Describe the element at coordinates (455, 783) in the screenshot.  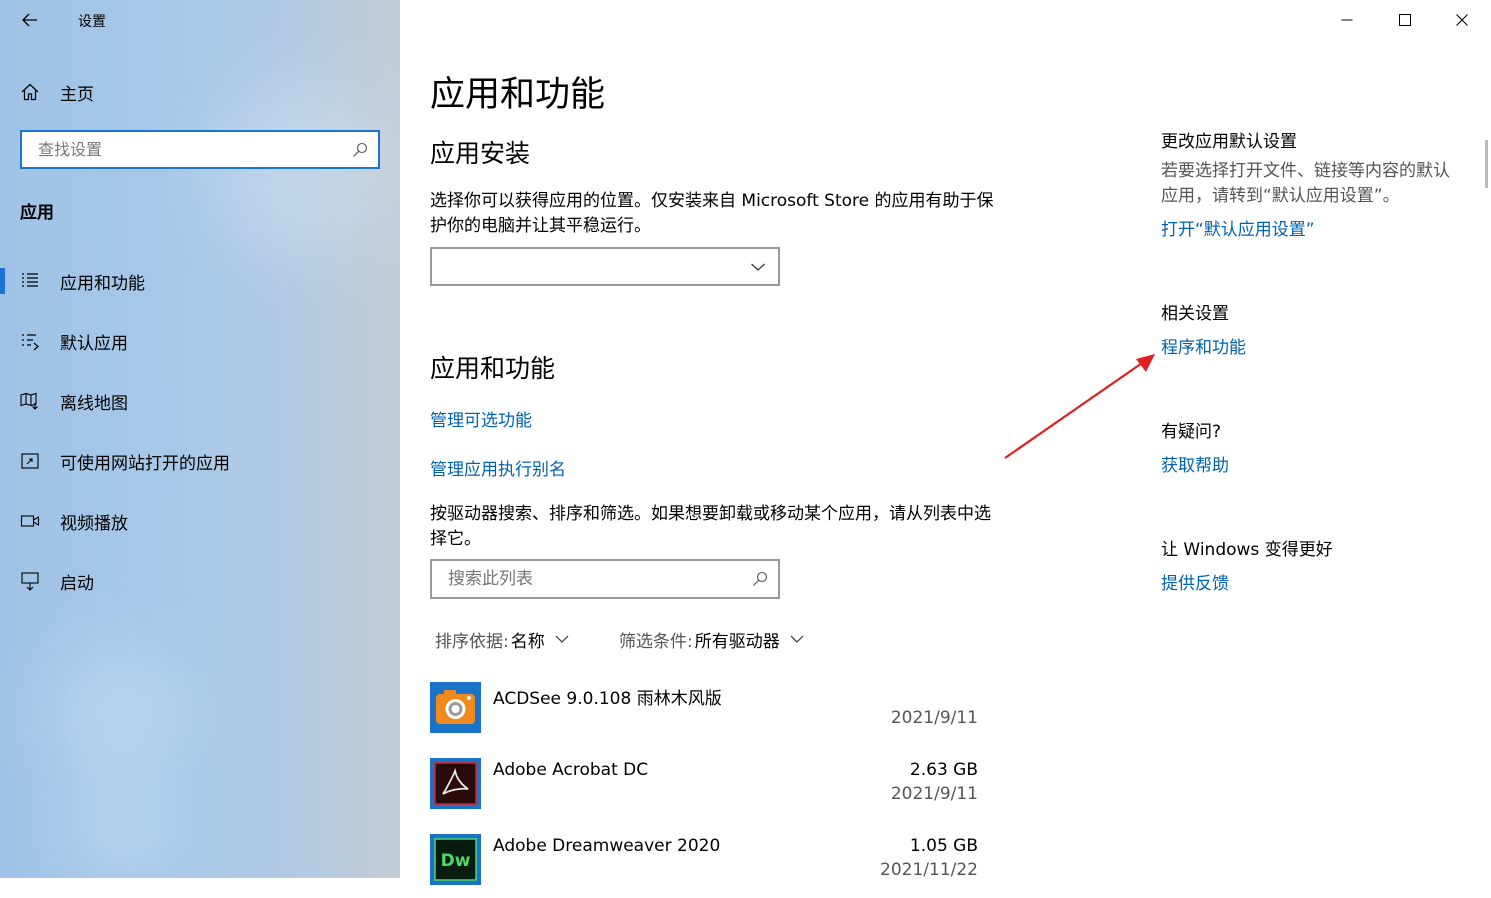
I see `acrobat-icon` at that location.